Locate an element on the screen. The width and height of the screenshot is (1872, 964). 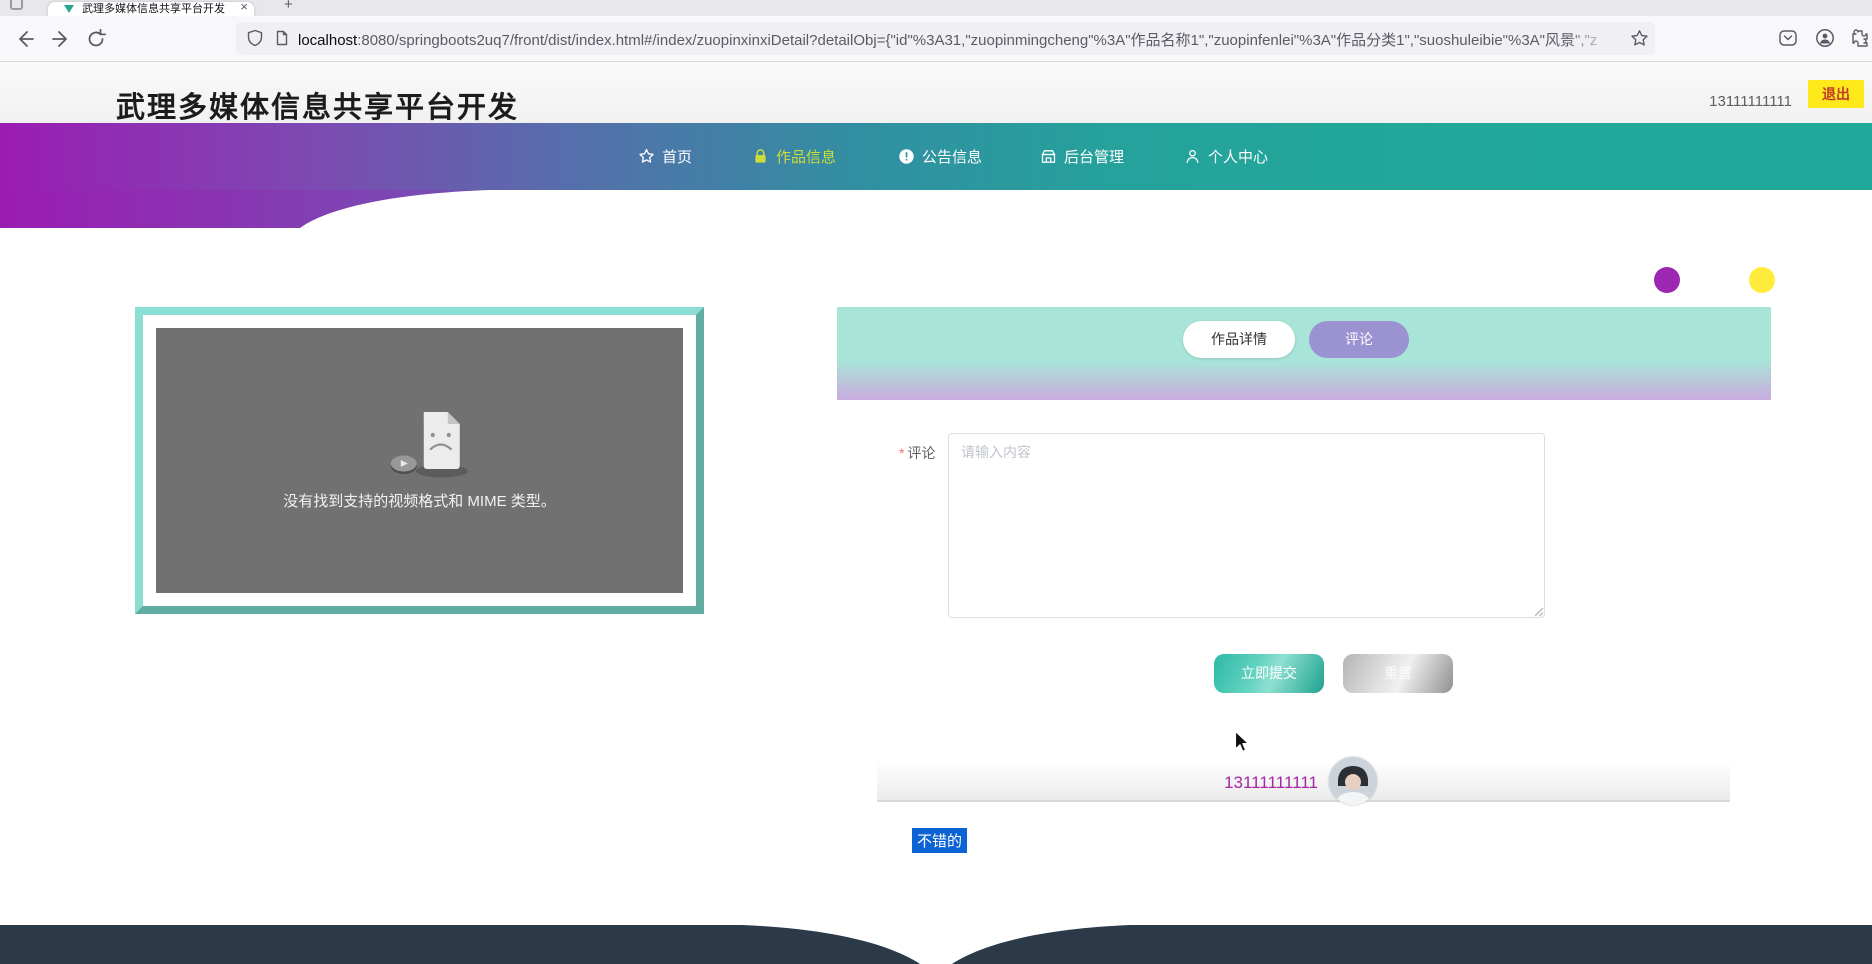
nav-label: 个人中心 is located at coordinates (1238, 157).